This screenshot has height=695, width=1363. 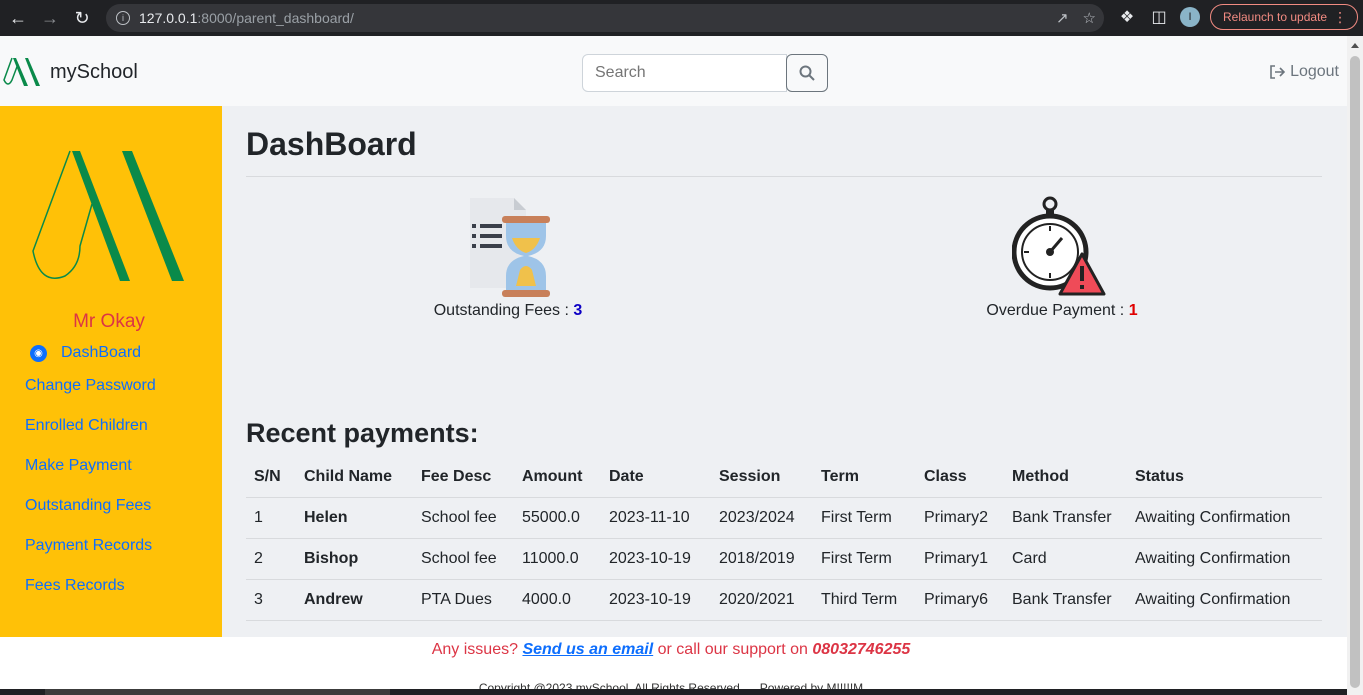 I want to click on cell-class: Primary6, so click(x=960, y=600).